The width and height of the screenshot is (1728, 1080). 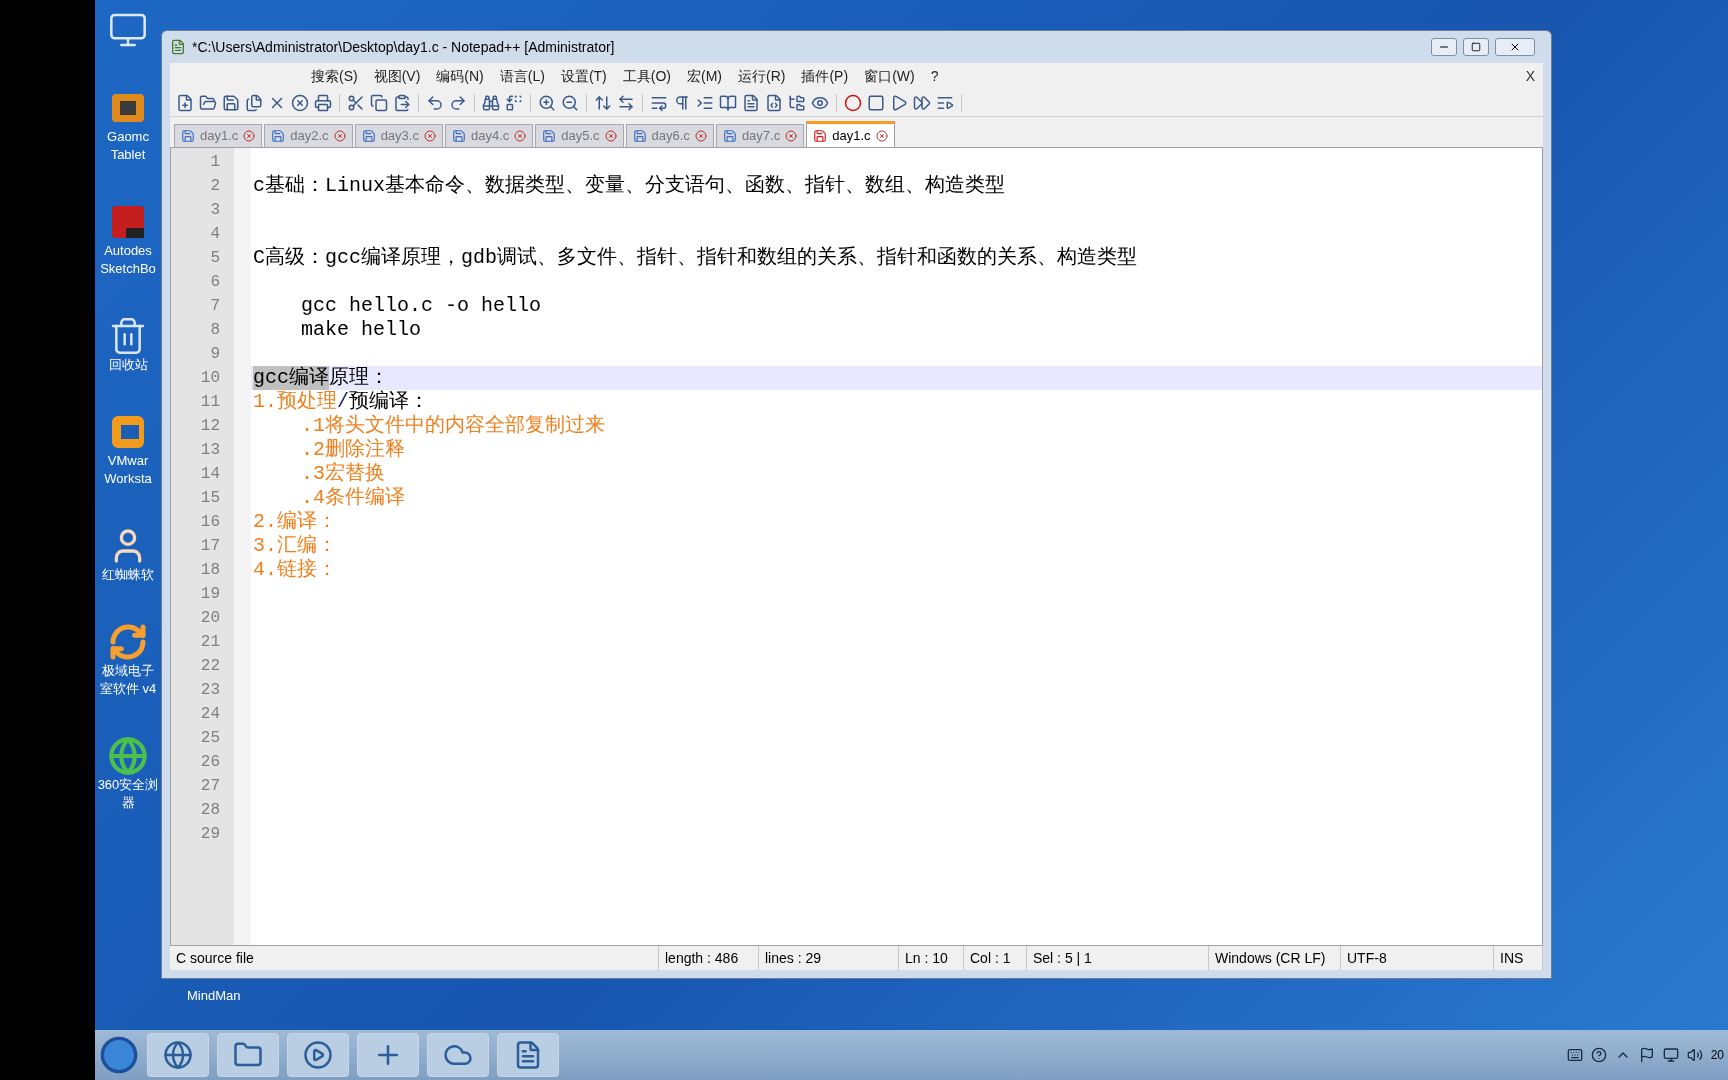 What do you see at coordinates (514, 102) in the screenshot?
I see `replace-icon` at bounding box center [514, 102].